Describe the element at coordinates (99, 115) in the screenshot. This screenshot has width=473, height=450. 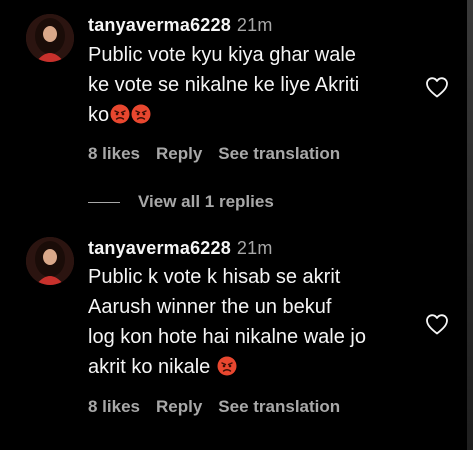
I see `comment-line-text: ko` at that location.